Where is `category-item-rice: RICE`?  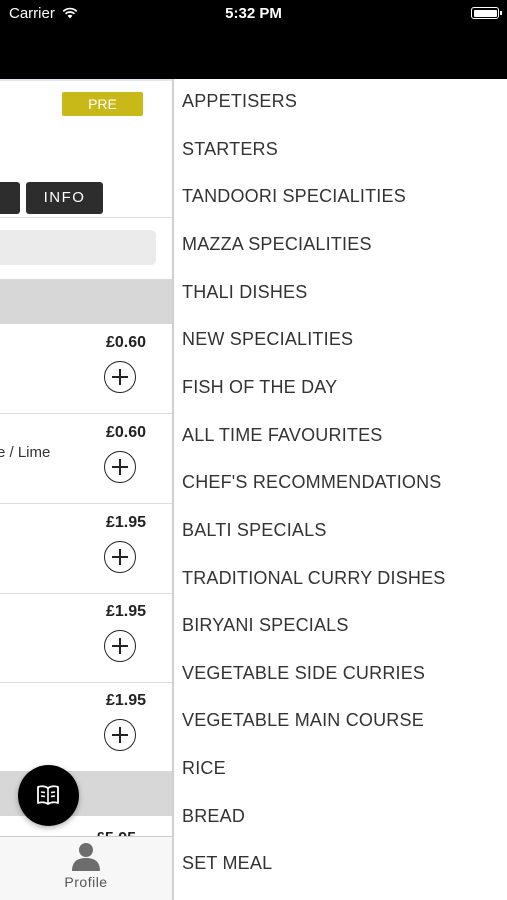
category-item-rice: RICE is located at coordinates (204, 768).